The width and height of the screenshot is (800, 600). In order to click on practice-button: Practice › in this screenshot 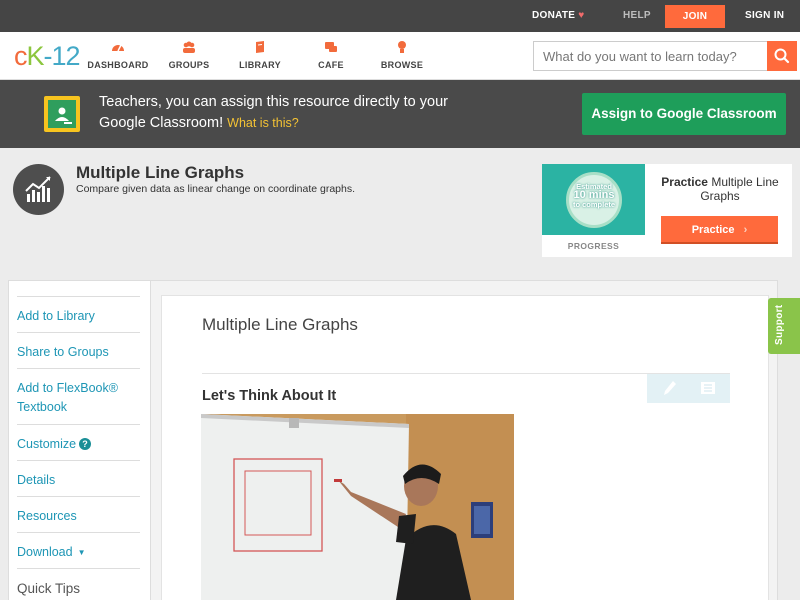, I will do `click(719, 230)`.